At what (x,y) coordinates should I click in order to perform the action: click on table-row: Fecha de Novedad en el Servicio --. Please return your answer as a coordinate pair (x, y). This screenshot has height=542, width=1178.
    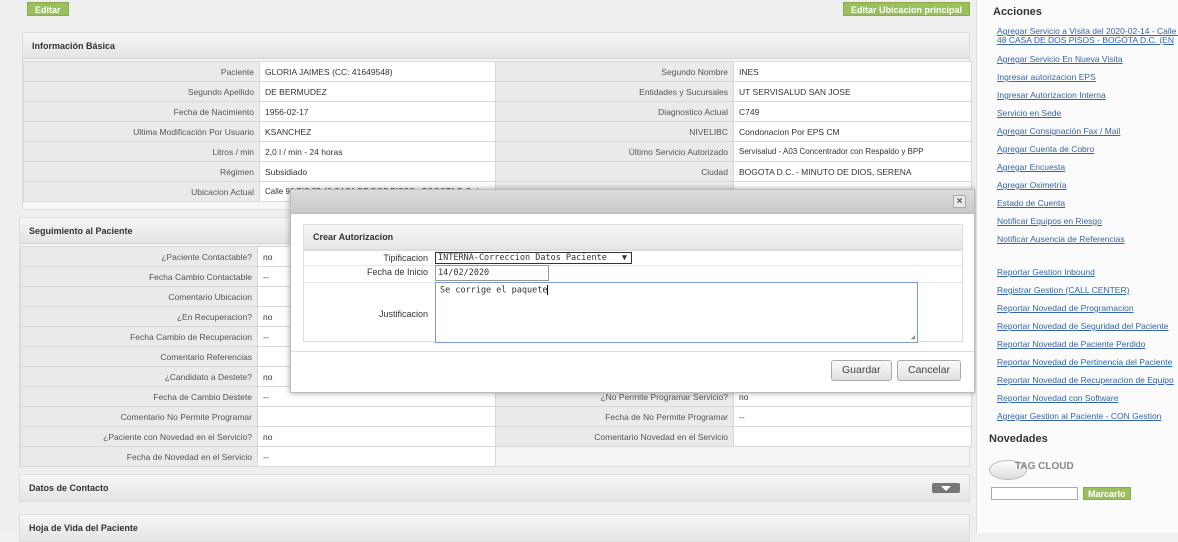
    Looking at the image, I should click on (258, 456).